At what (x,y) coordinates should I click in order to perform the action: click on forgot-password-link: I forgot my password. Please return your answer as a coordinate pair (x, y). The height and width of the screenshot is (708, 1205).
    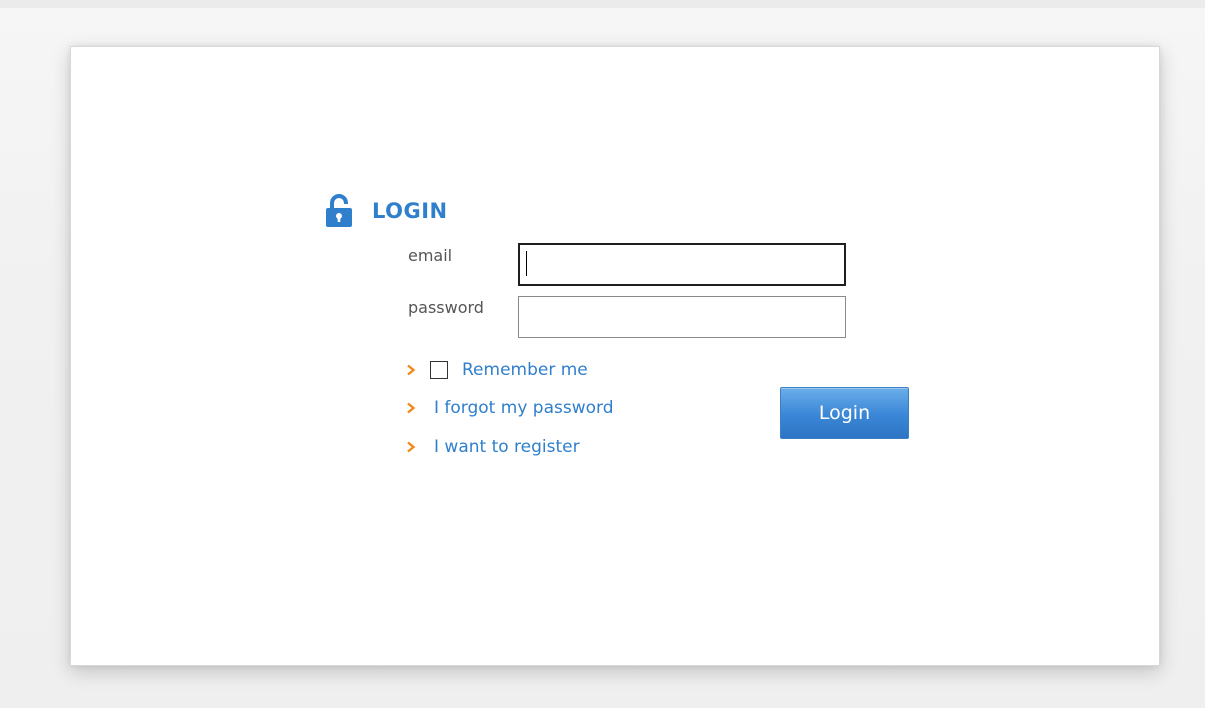
    Looking at the image, I should click on (524, 408).